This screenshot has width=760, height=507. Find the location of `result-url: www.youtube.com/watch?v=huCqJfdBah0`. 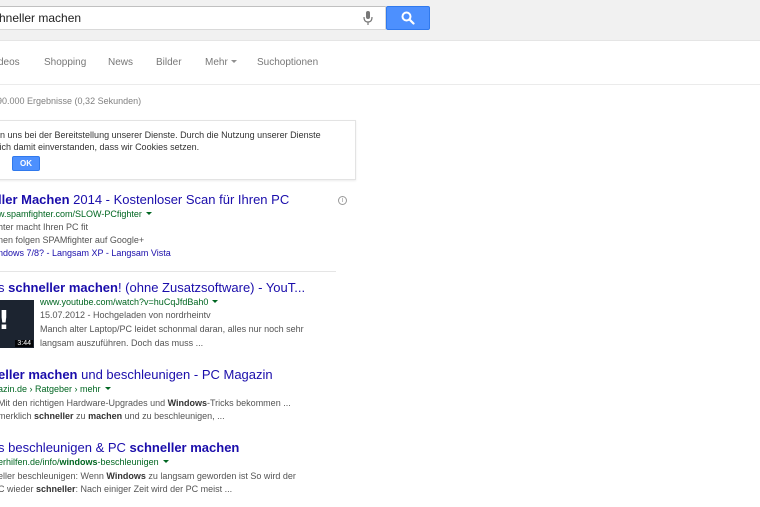

result-url: www.youtube.com/watch?v=huCqJfdBah0 is located at coordinates (129, 302).